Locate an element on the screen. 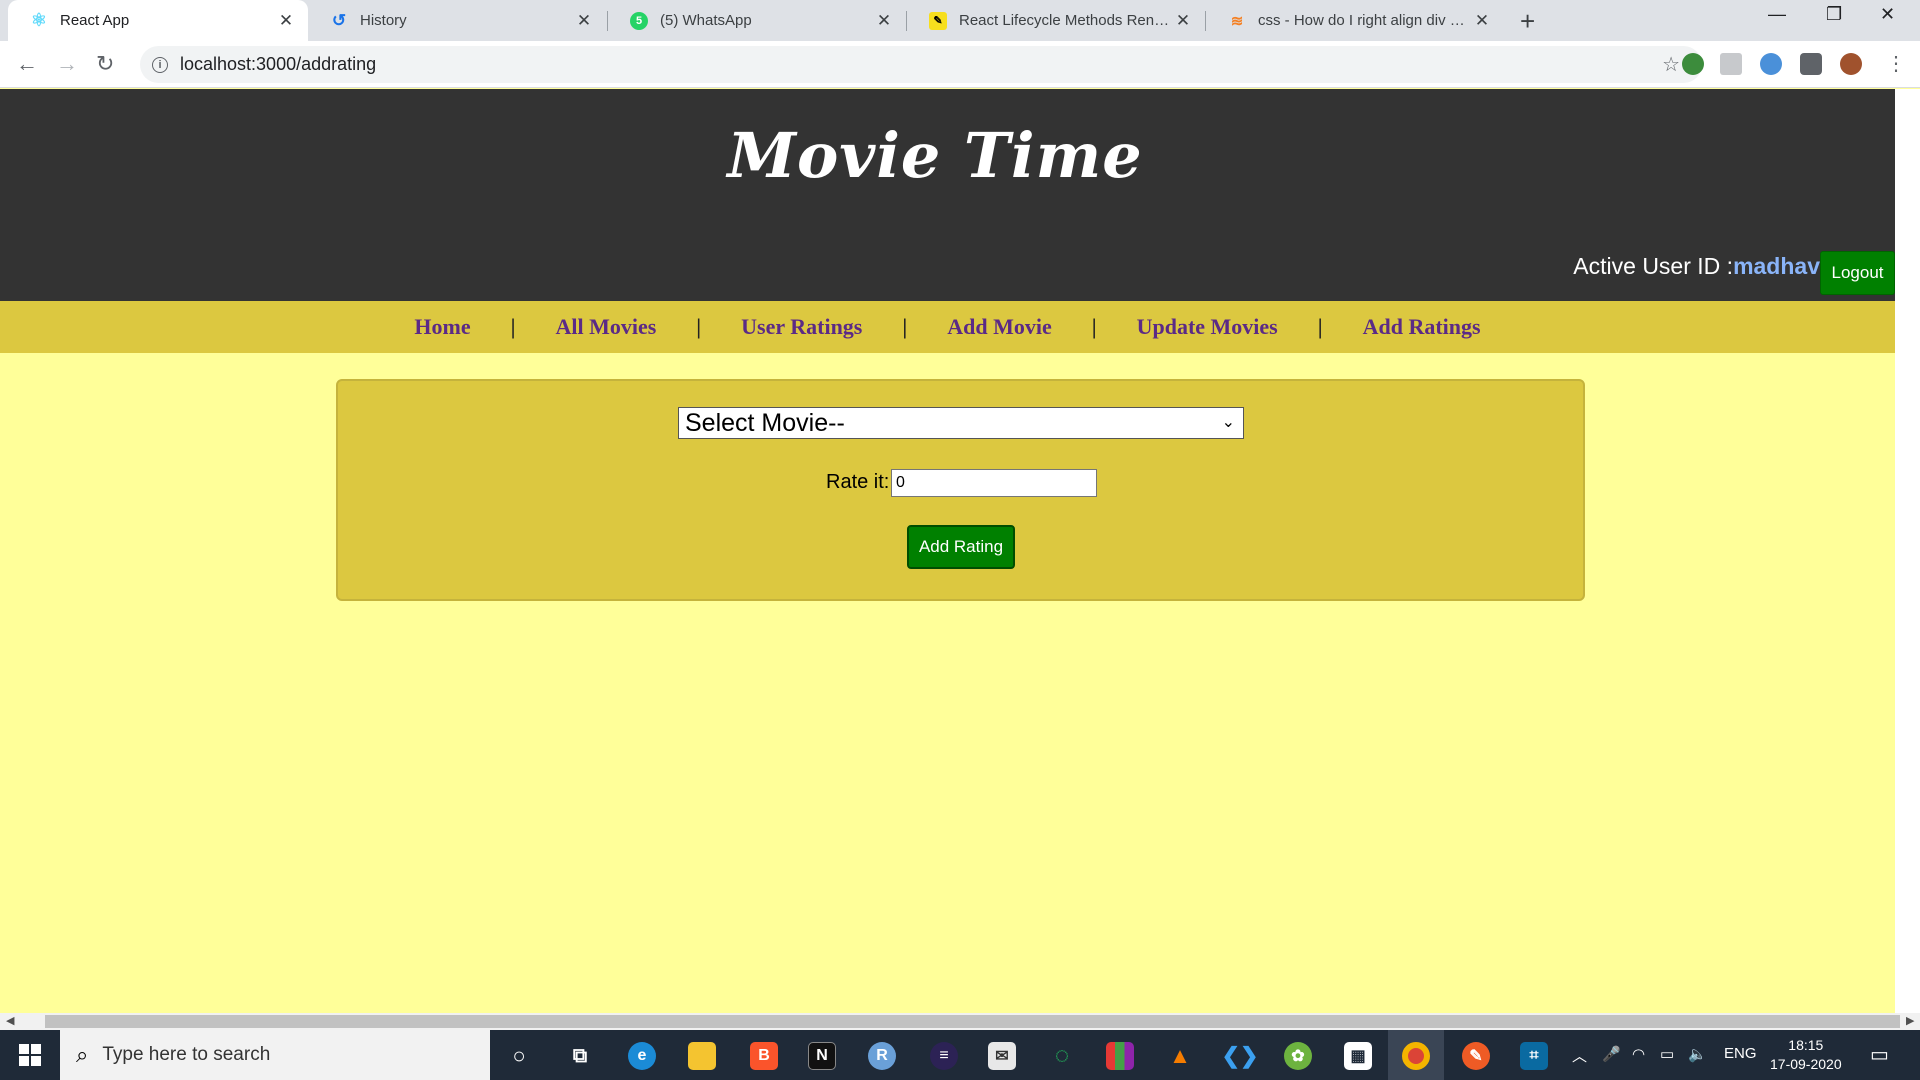 The width and height of the screenshot is (1920, 1080). add-rating-form: Select Movie-- ⌄ Rate it: 0 Add Rating is located at coordinates (960, 490).